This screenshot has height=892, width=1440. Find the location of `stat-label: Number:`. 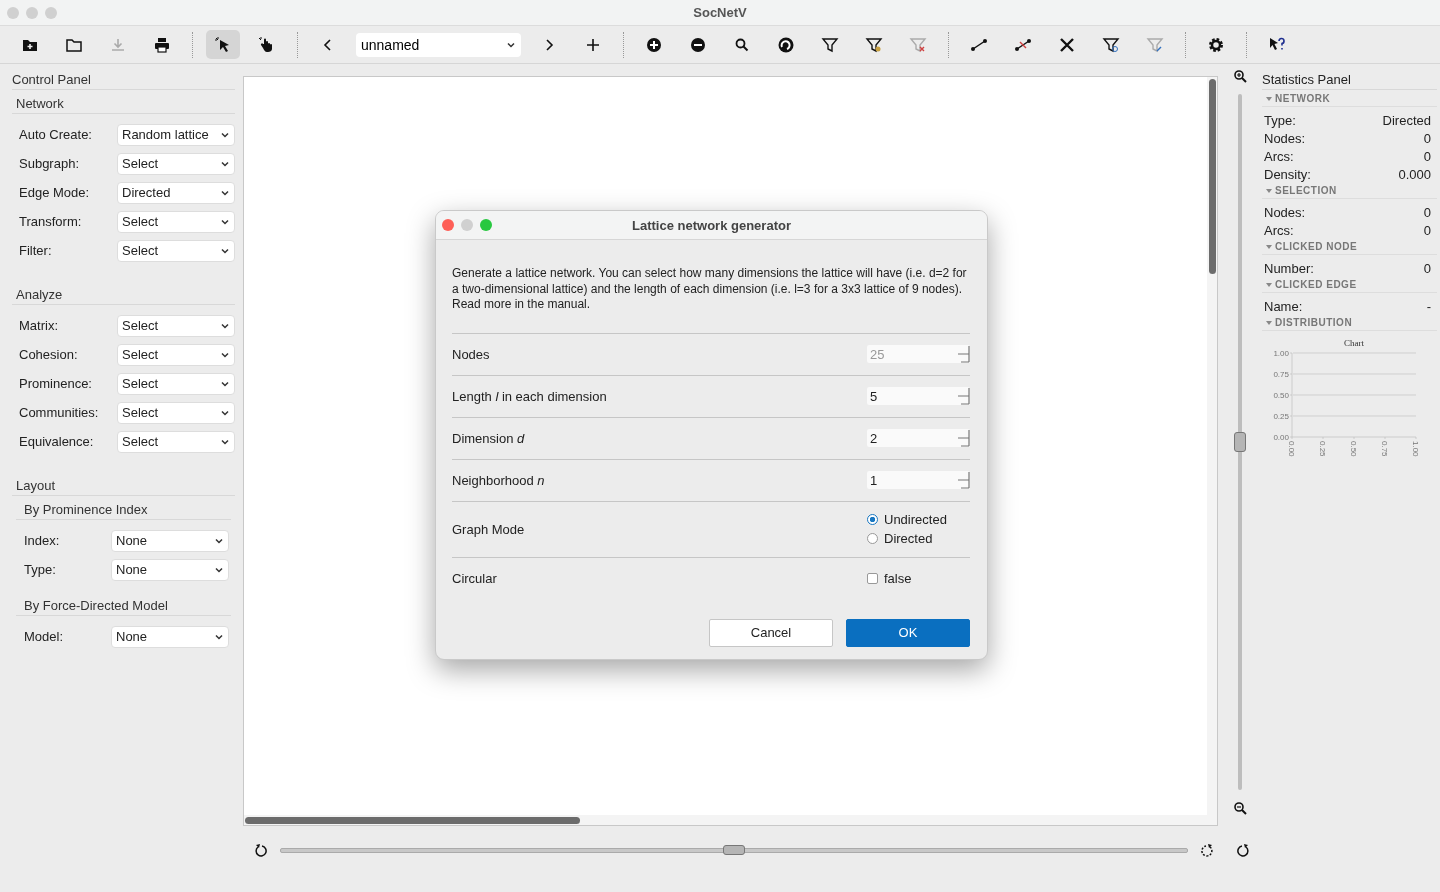

stat-label: Number: is located at coordinates (1289, 268).